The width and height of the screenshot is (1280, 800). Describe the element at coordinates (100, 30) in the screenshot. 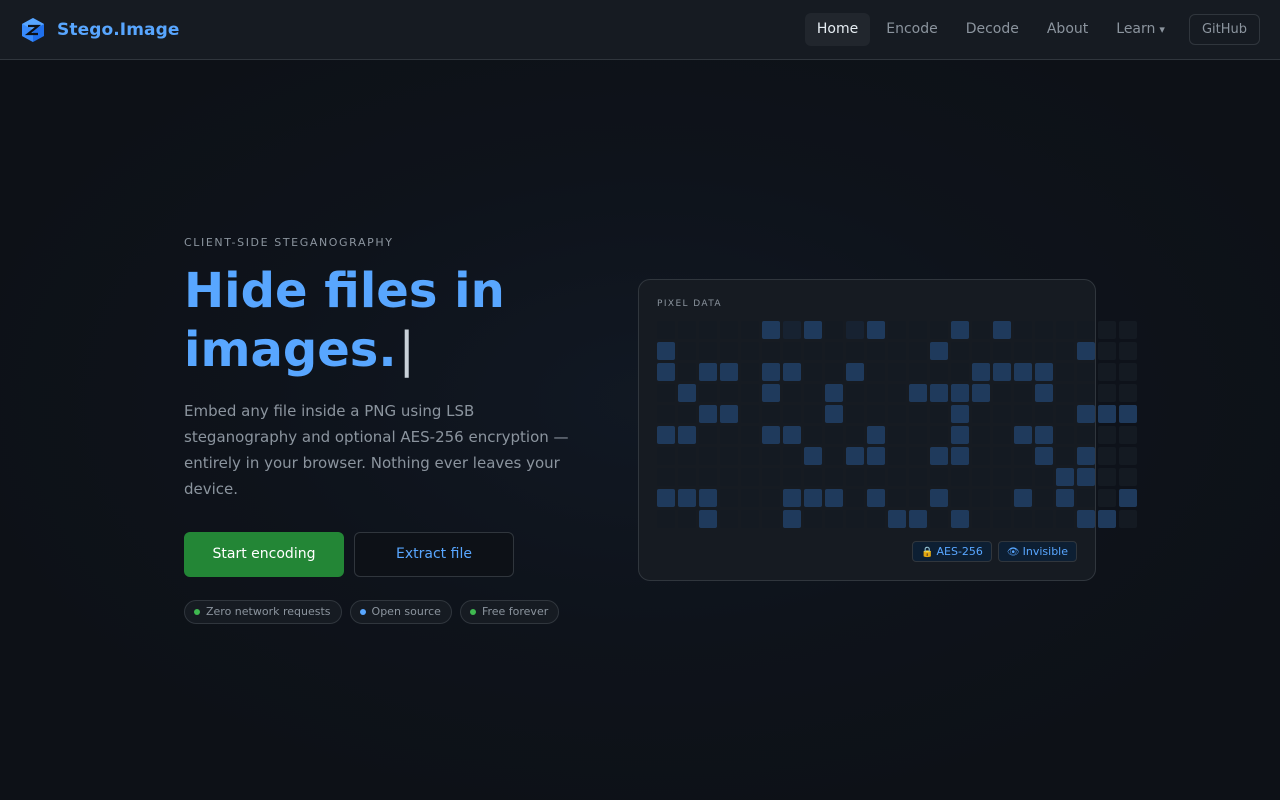

I see `brand-logo-link: Stego.Image` at that location.